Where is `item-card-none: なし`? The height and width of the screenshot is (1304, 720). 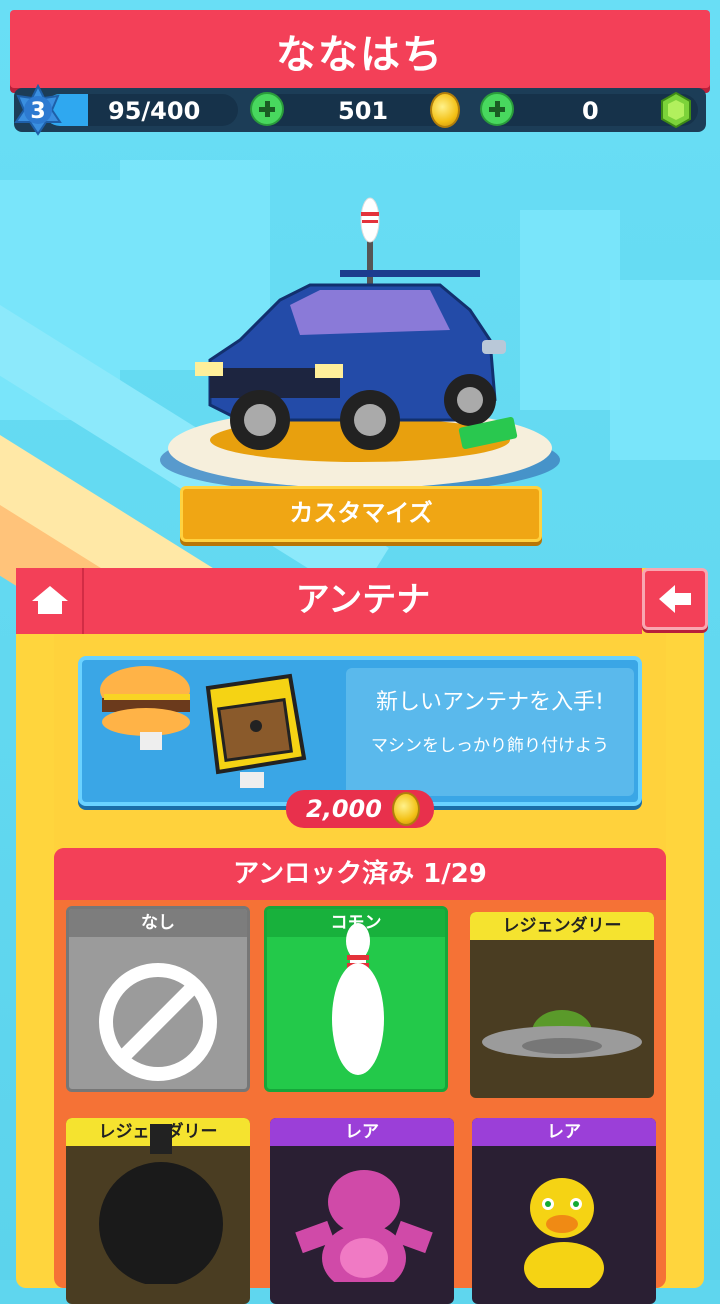
item-card-none: なし is located at coordinates (158, 999).